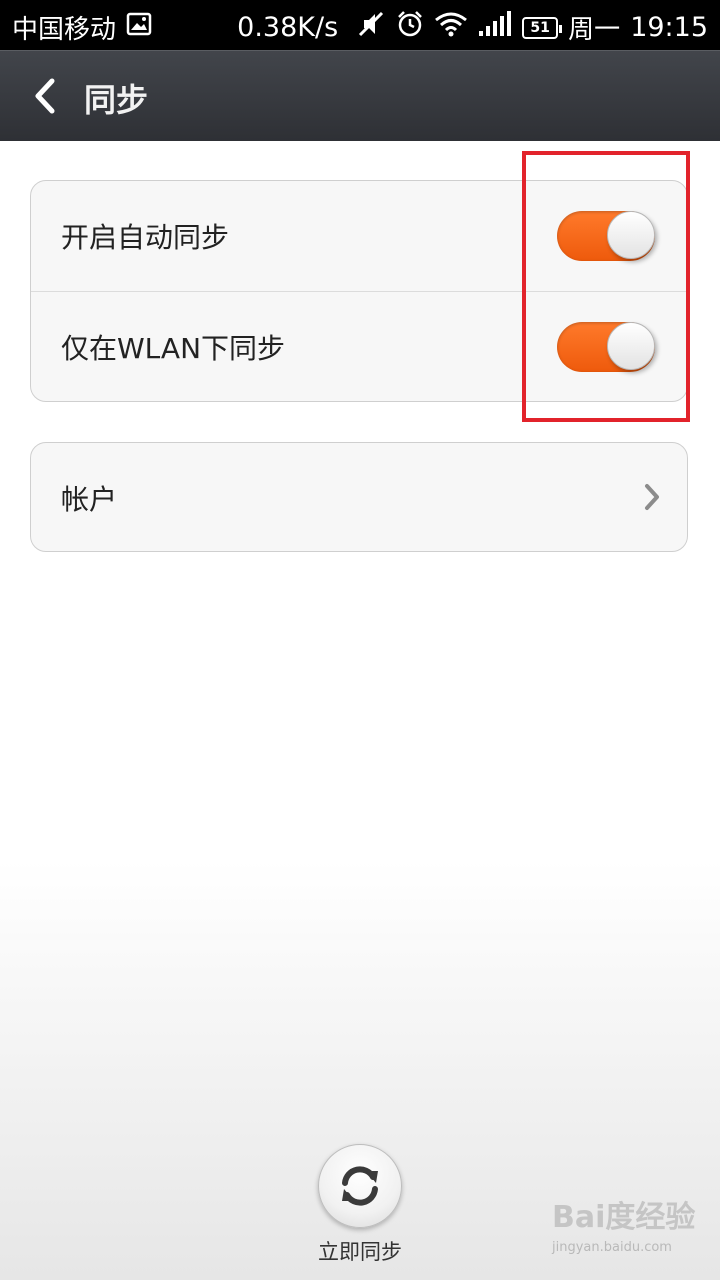 The image size is (720, 1280). I want to click on alarm-icon, so click(410, 27).